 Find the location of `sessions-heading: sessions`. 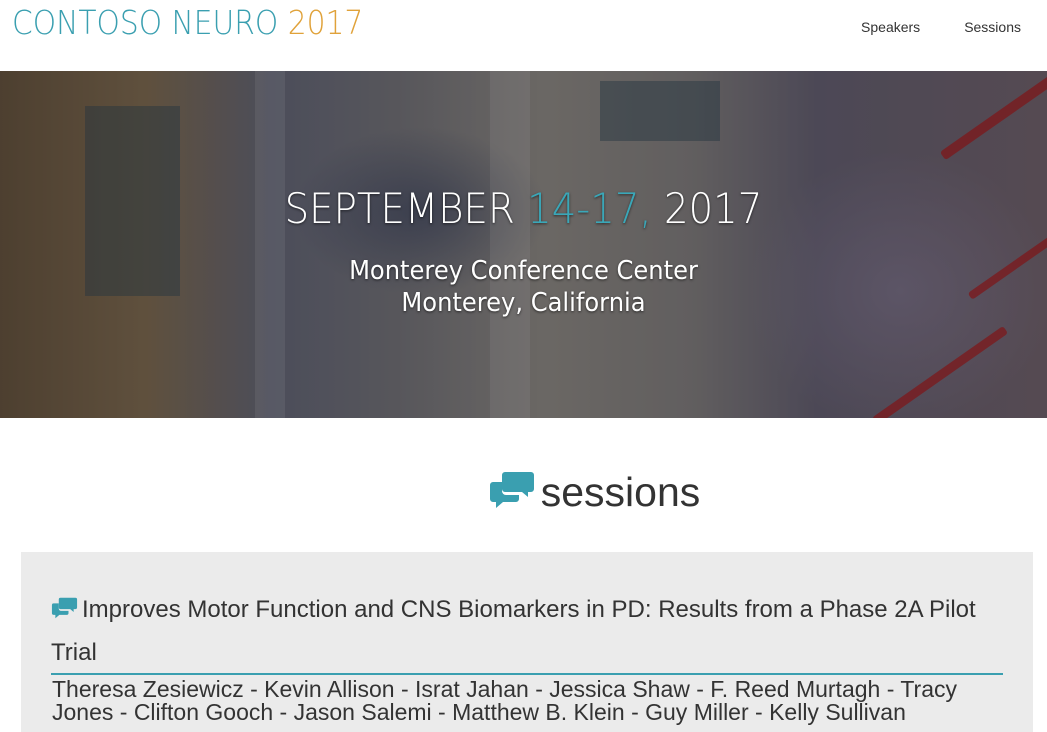

sessions-heading: sessions is located at coordinates (523, 492).